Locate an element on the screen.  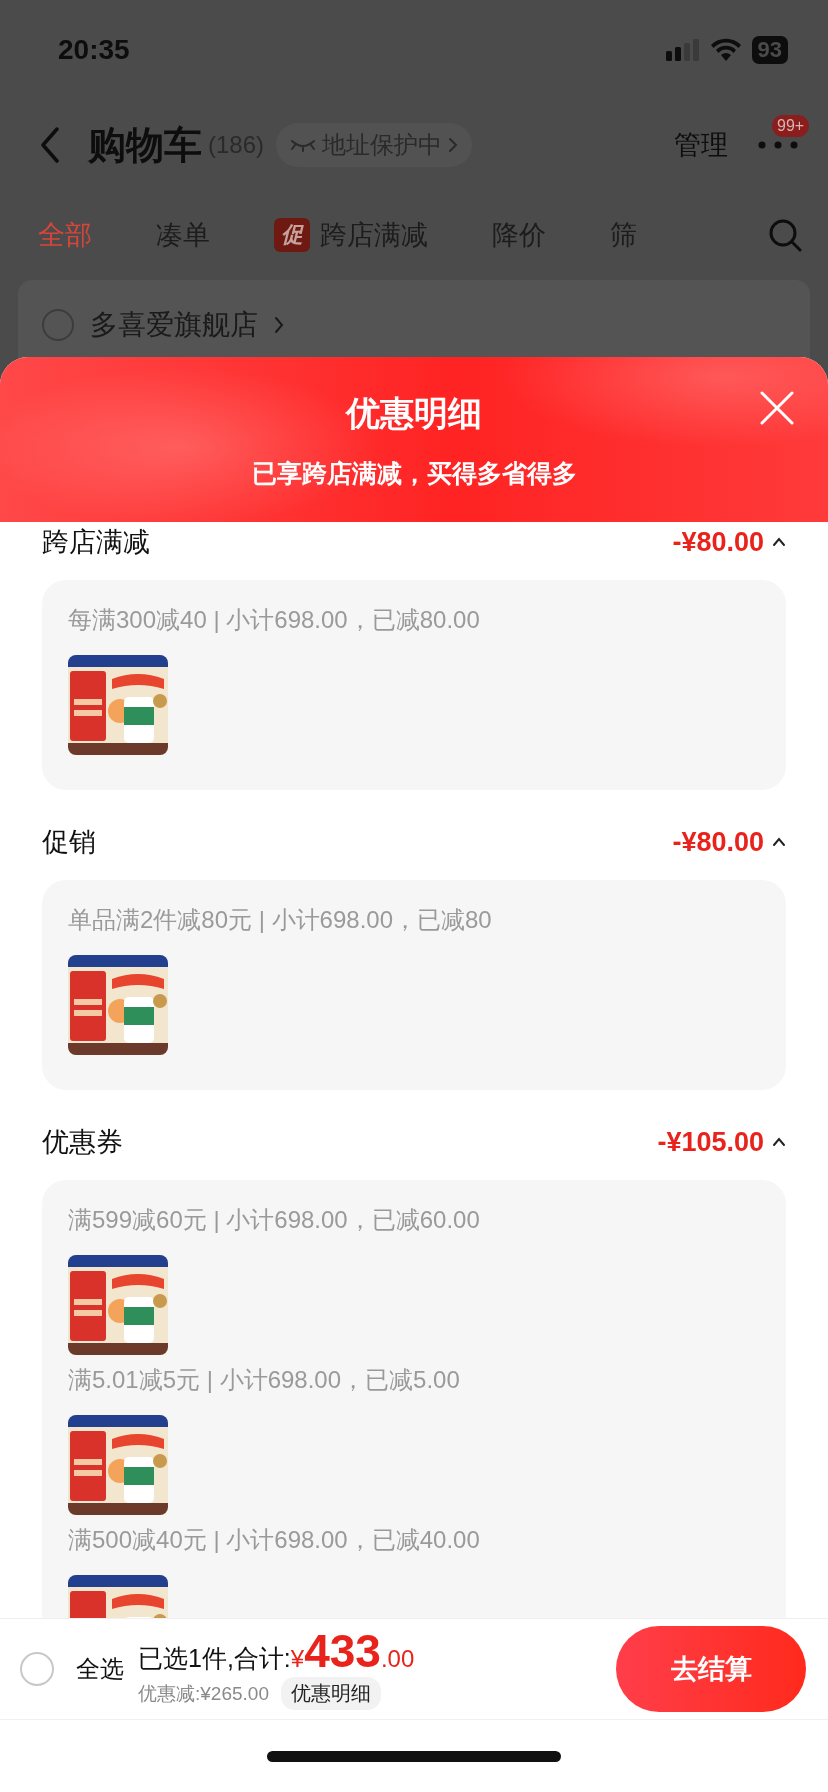
sheet-subtitle: 已享跨店满减，买得多省得多 is located at coordinates (414, 473).